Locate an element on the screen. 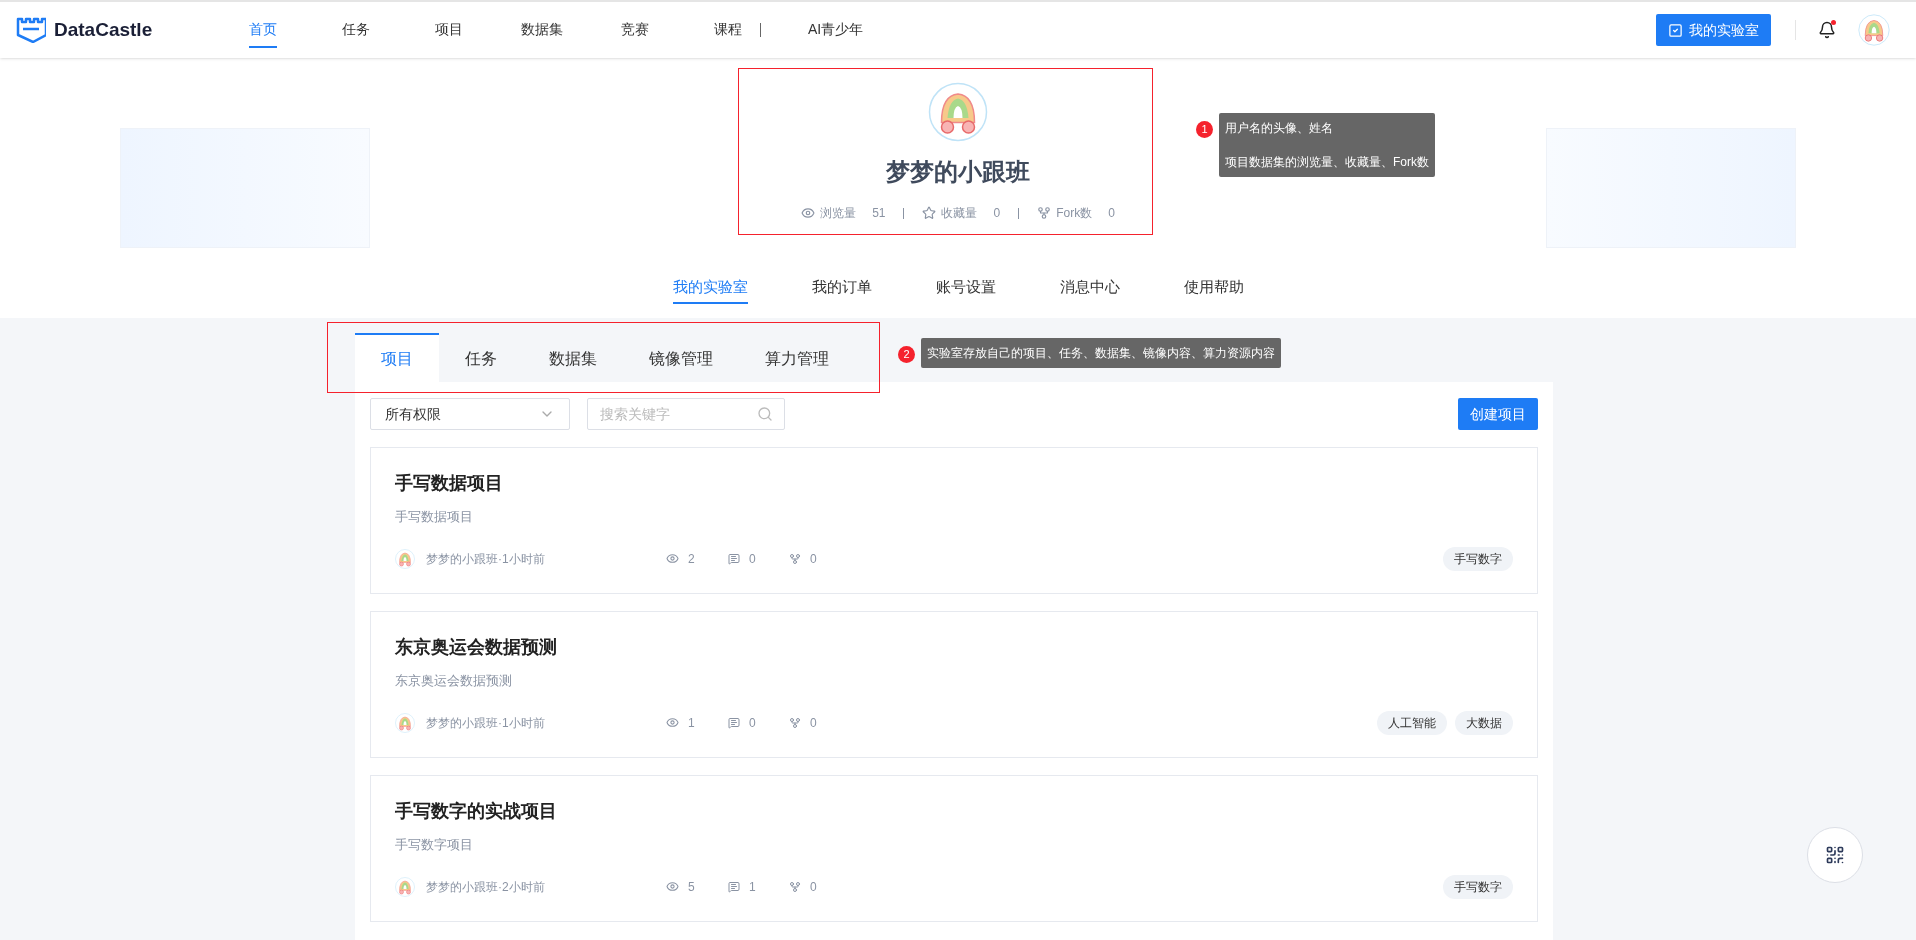 The width and height of the screenshot is (1916, 940). annotation-text: 用户名的头像、姓名 is located at coordinates (1279, 128).